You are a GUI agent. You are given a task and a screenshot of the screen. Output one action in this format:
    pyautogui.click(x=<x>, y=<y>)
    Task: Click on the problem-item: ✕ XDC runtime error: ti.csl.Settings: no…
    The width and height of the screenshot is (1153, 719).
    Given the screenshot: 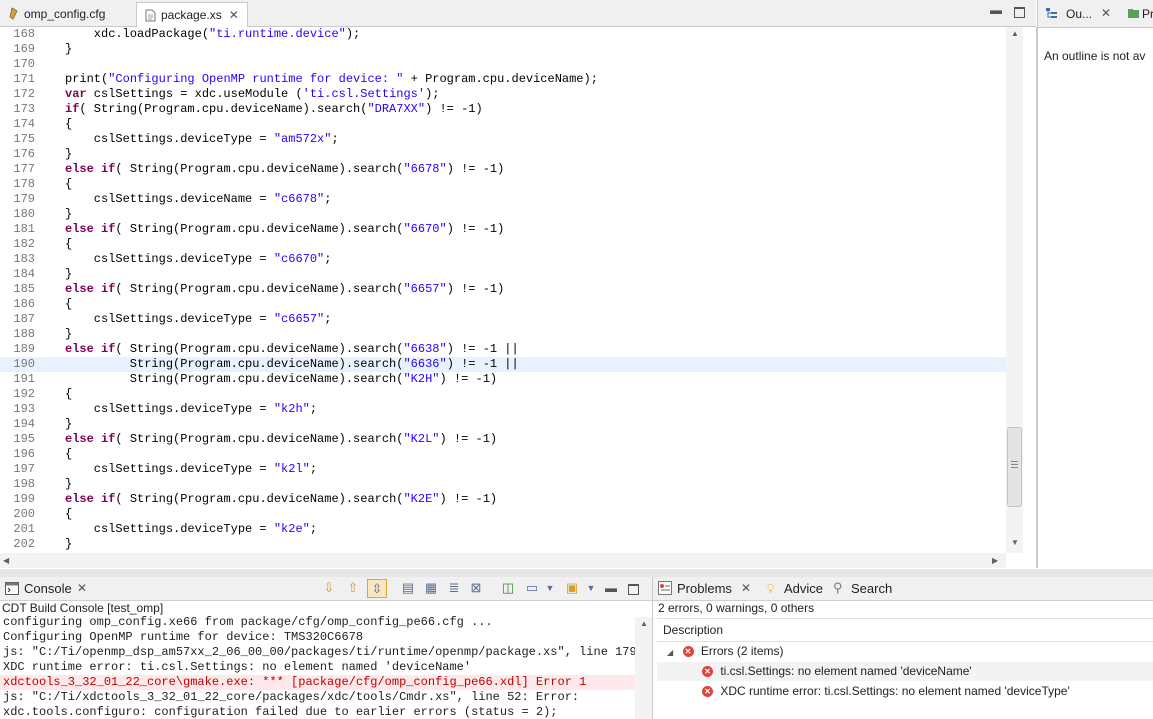 What is the action you would take?
    pyautogui.click(x=886, y=691)
    